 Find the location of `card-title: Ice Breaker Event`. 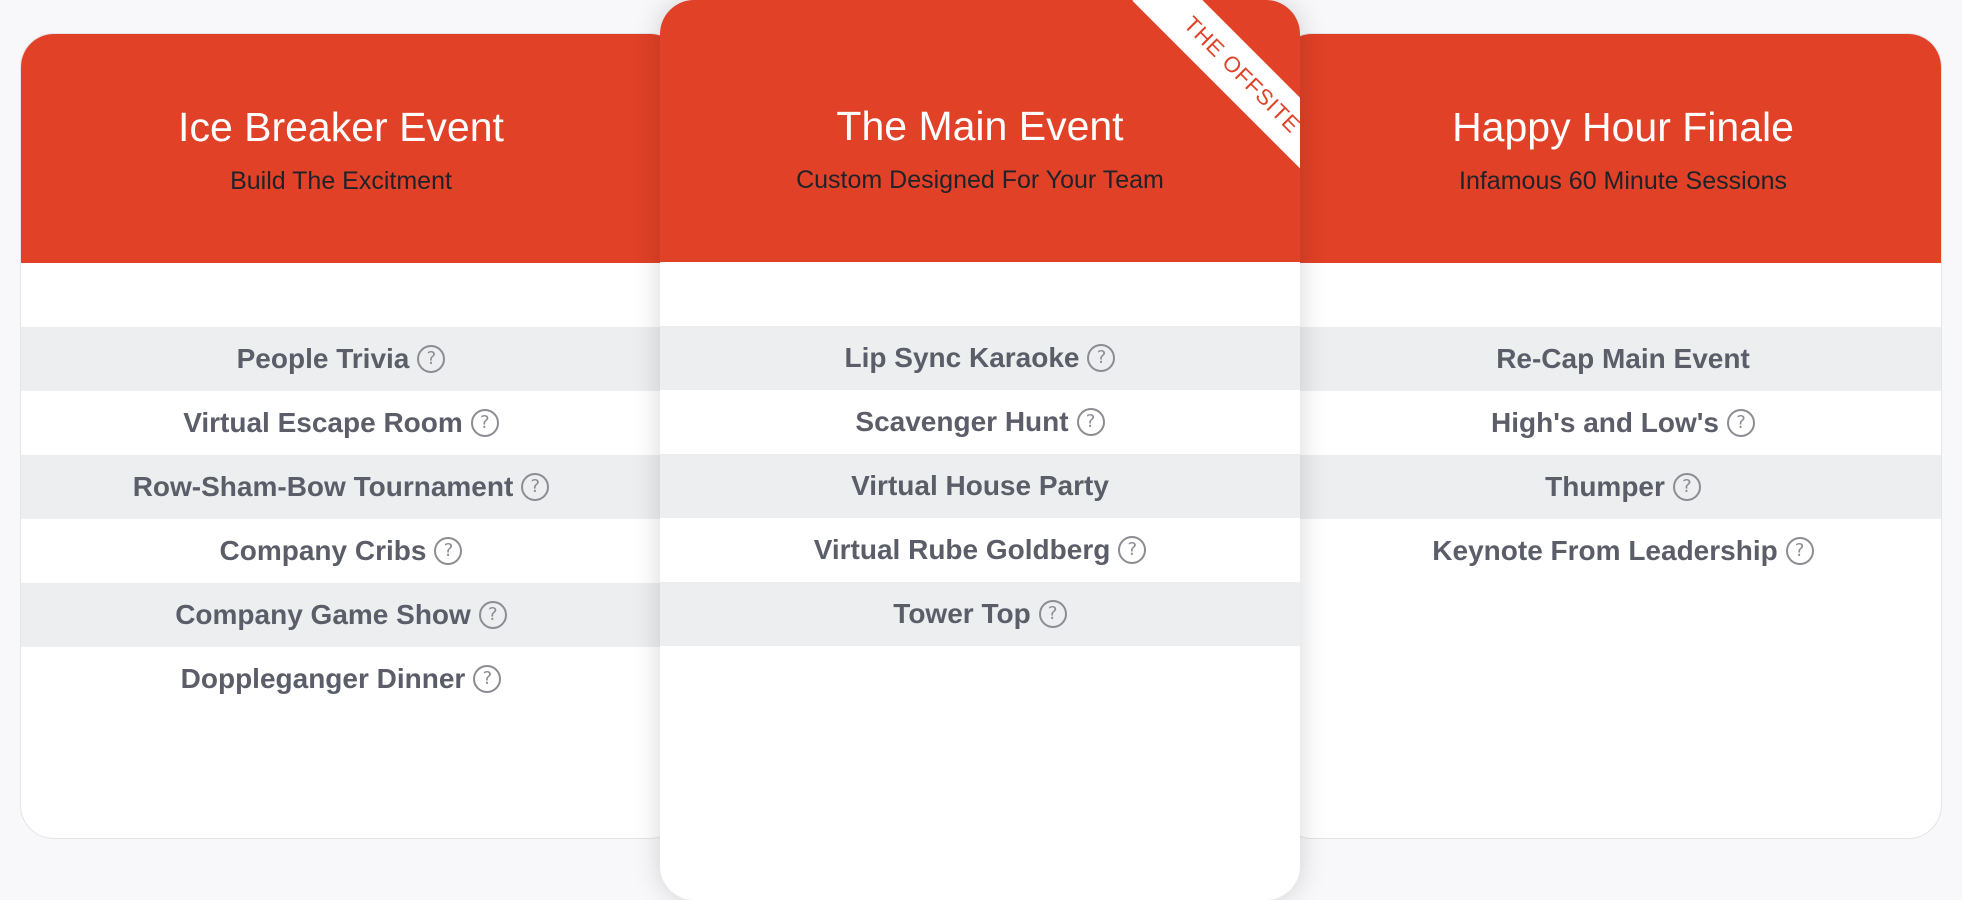

card-title: Ice Breaker Event is located at coordinates (341, 127).